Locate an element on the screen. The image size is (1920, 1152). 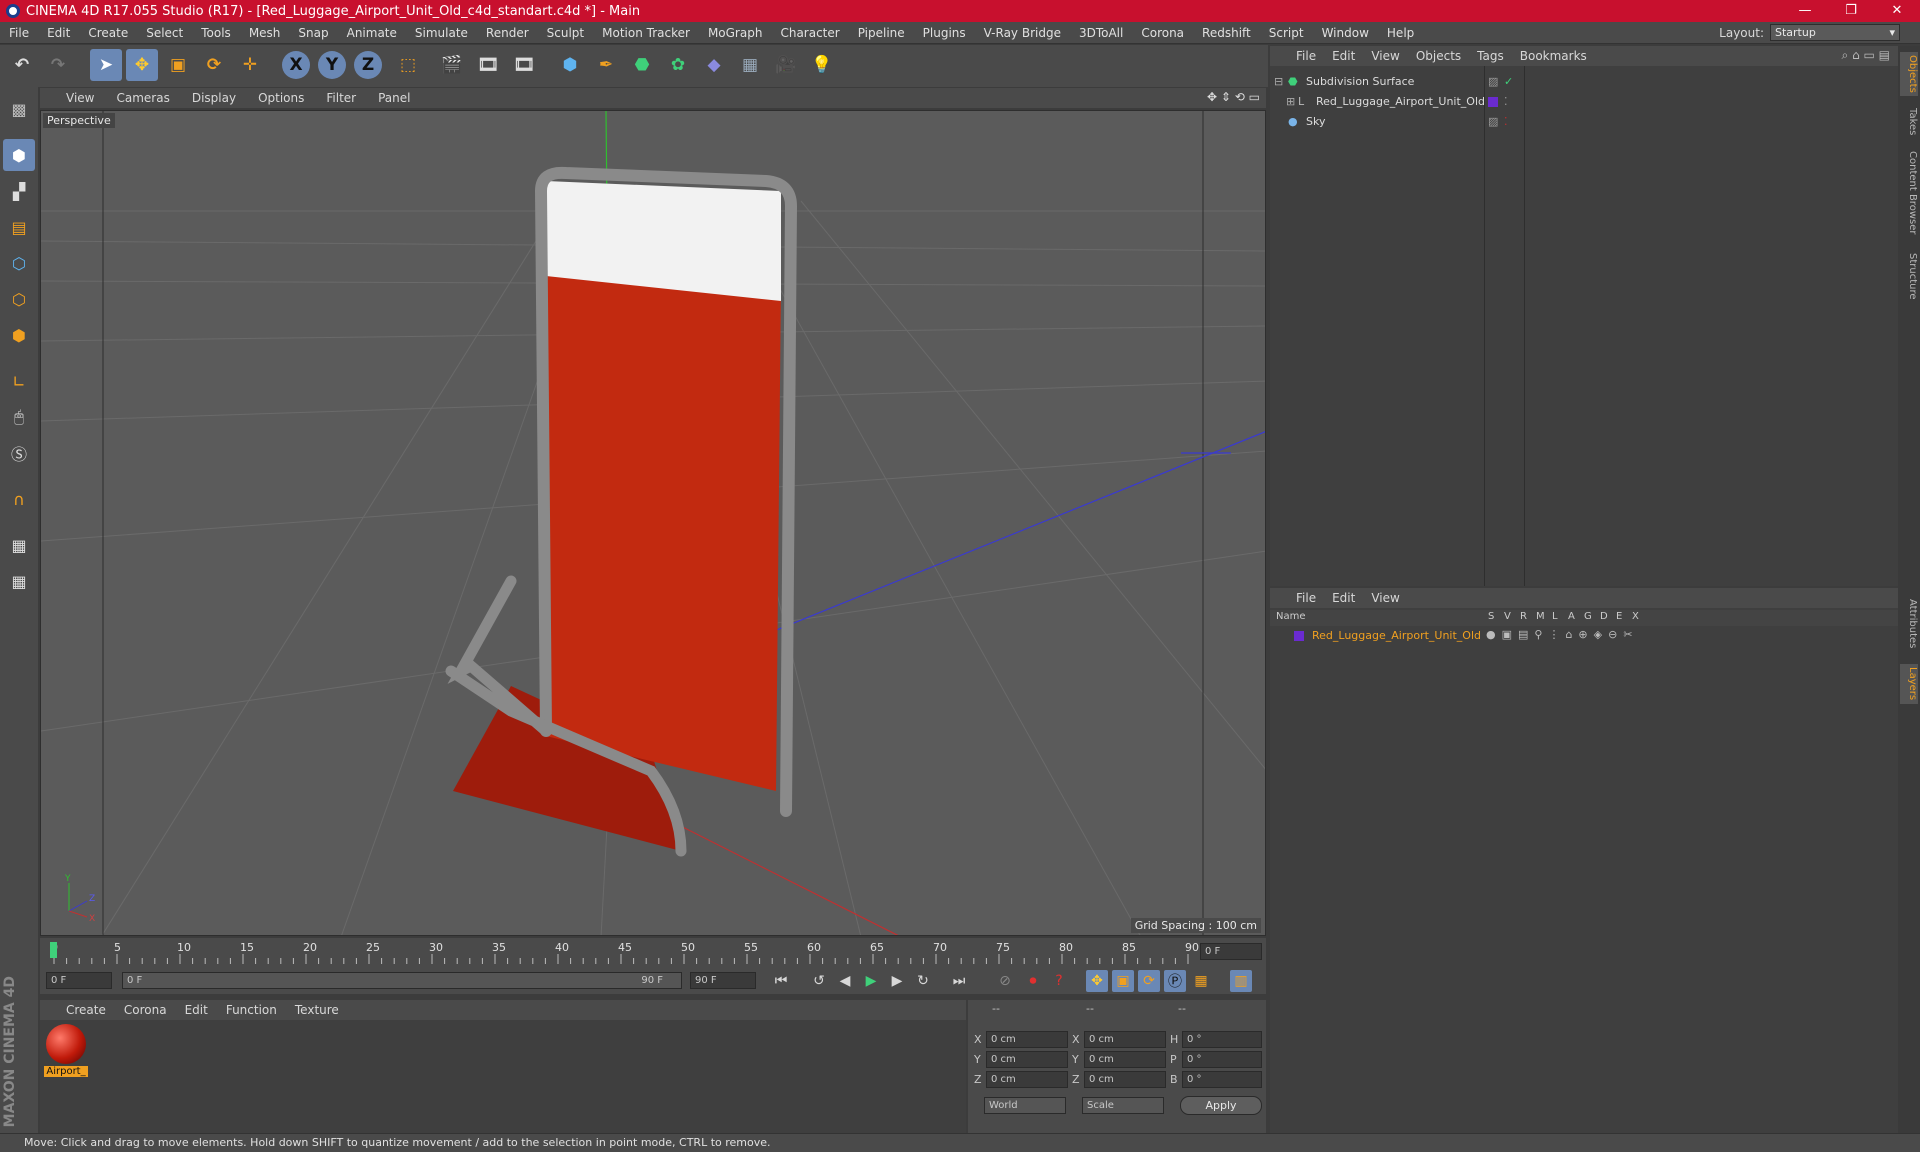
layer-menu-file: File is located at coordinates (1306, 598).